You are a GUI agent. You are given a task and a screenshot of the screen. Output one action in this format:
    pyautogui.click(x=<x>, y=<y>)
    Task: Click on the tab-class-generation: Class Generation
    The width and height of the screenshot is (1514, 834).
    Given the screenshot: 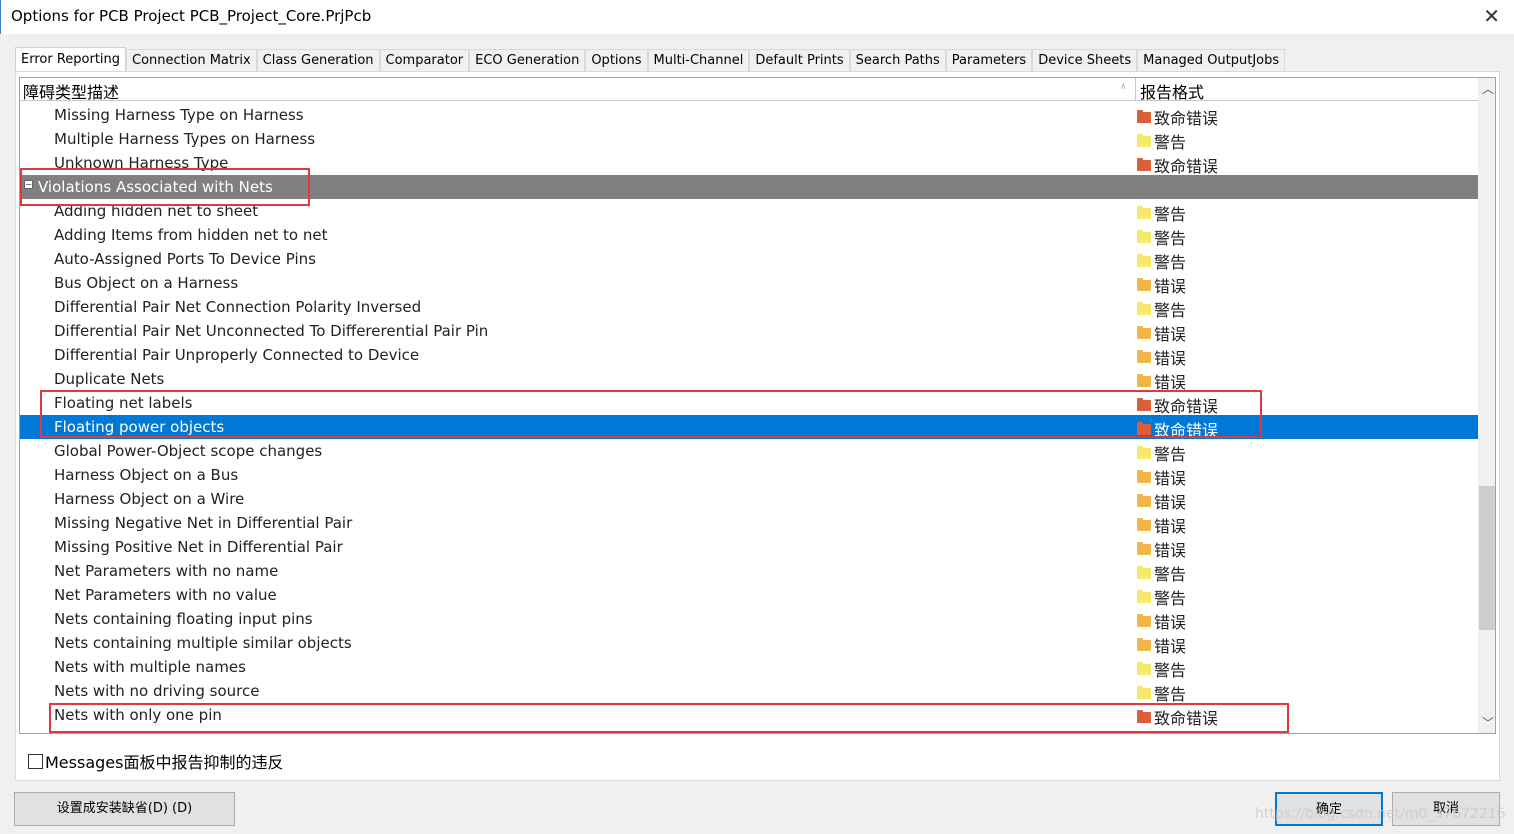 What is the action you would take?
    pyautogui.click(x=318, y=60)
    